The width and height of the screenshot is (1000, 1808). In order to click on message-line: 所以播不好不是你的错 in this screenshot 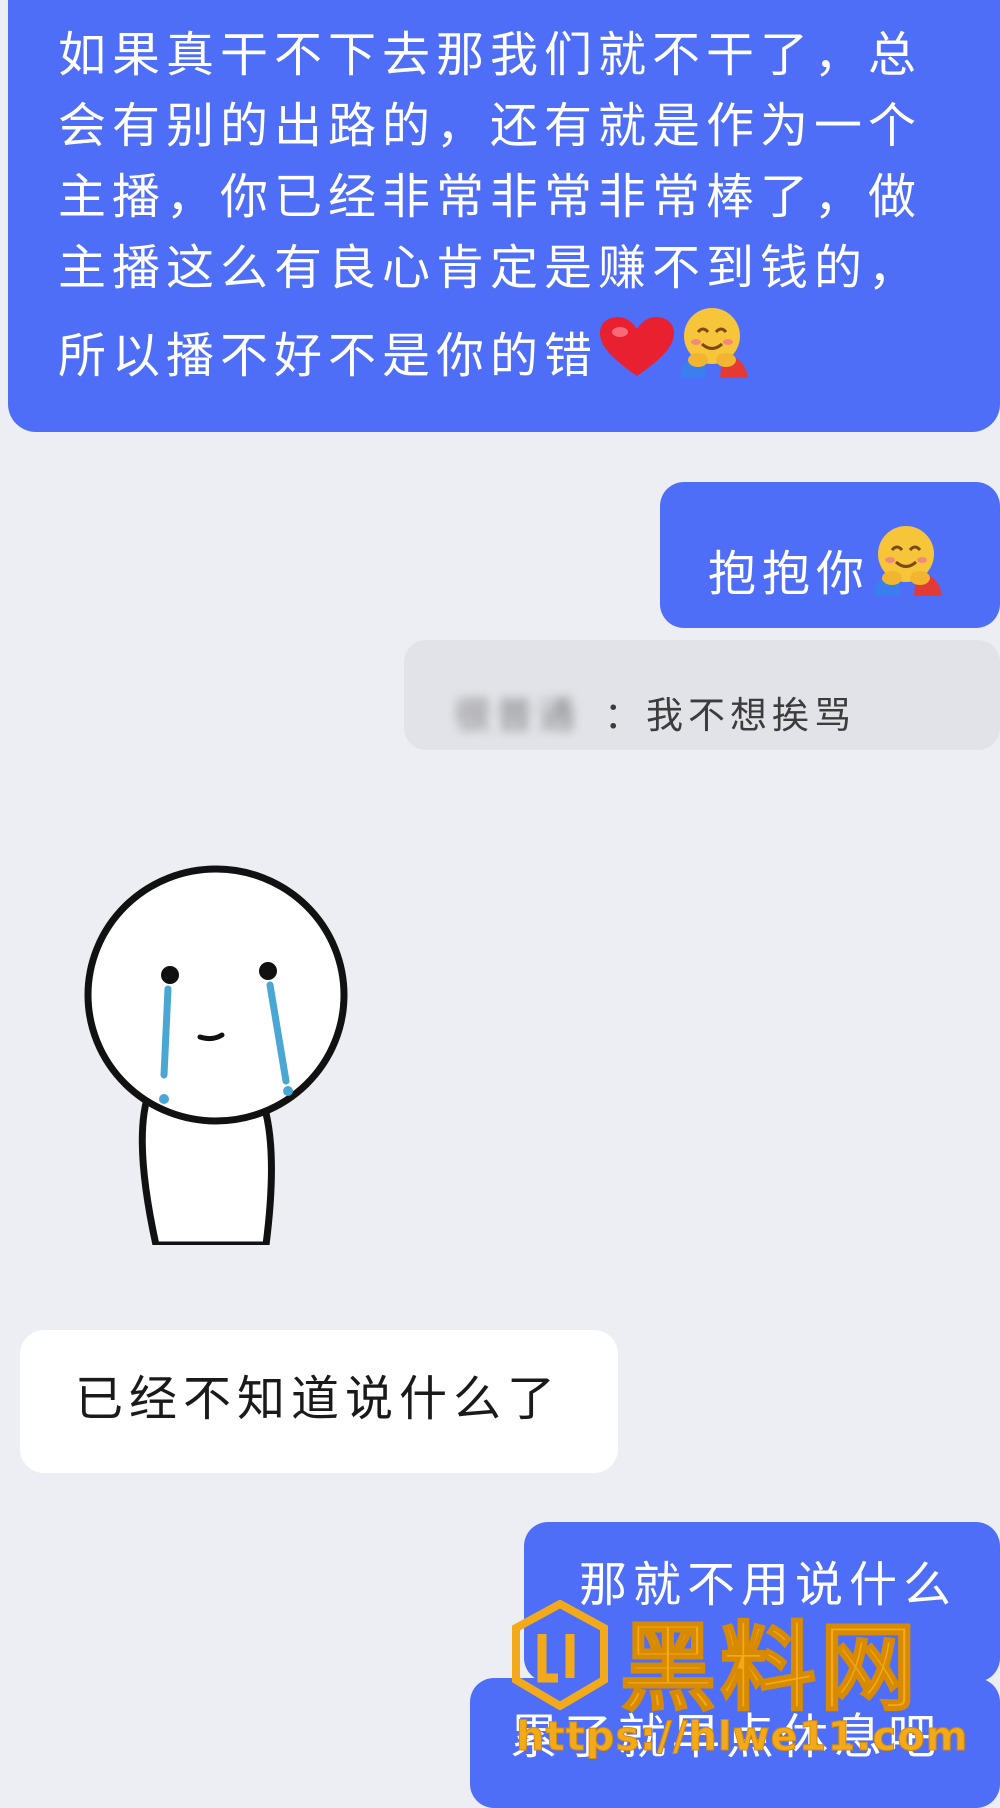, I will do `click(509, 352)`.